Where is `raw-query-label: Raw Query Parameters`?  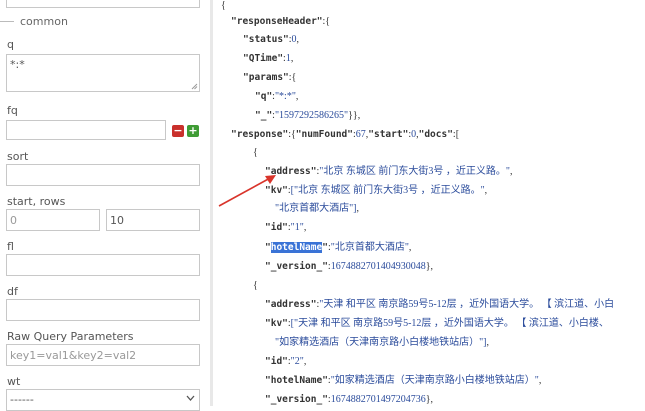
raw-query-label: Raw Query Parameters is located at coordinates (70, 336).